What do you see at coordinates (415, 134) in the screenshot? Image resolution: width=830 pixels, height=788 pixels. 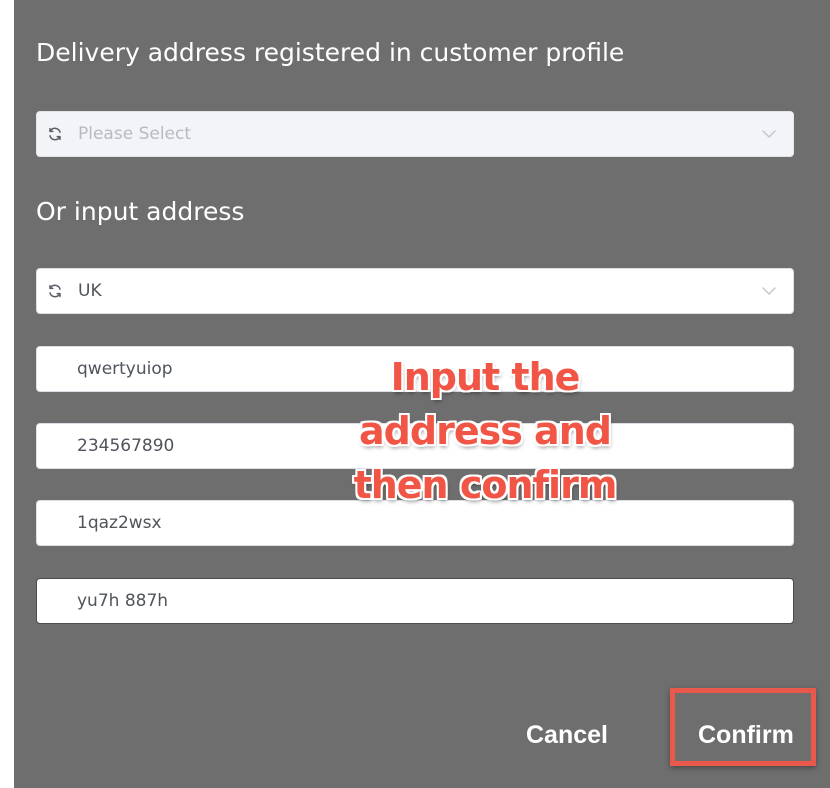 I see `registered-address-select: Please Select` at bounding box center [415, 134].